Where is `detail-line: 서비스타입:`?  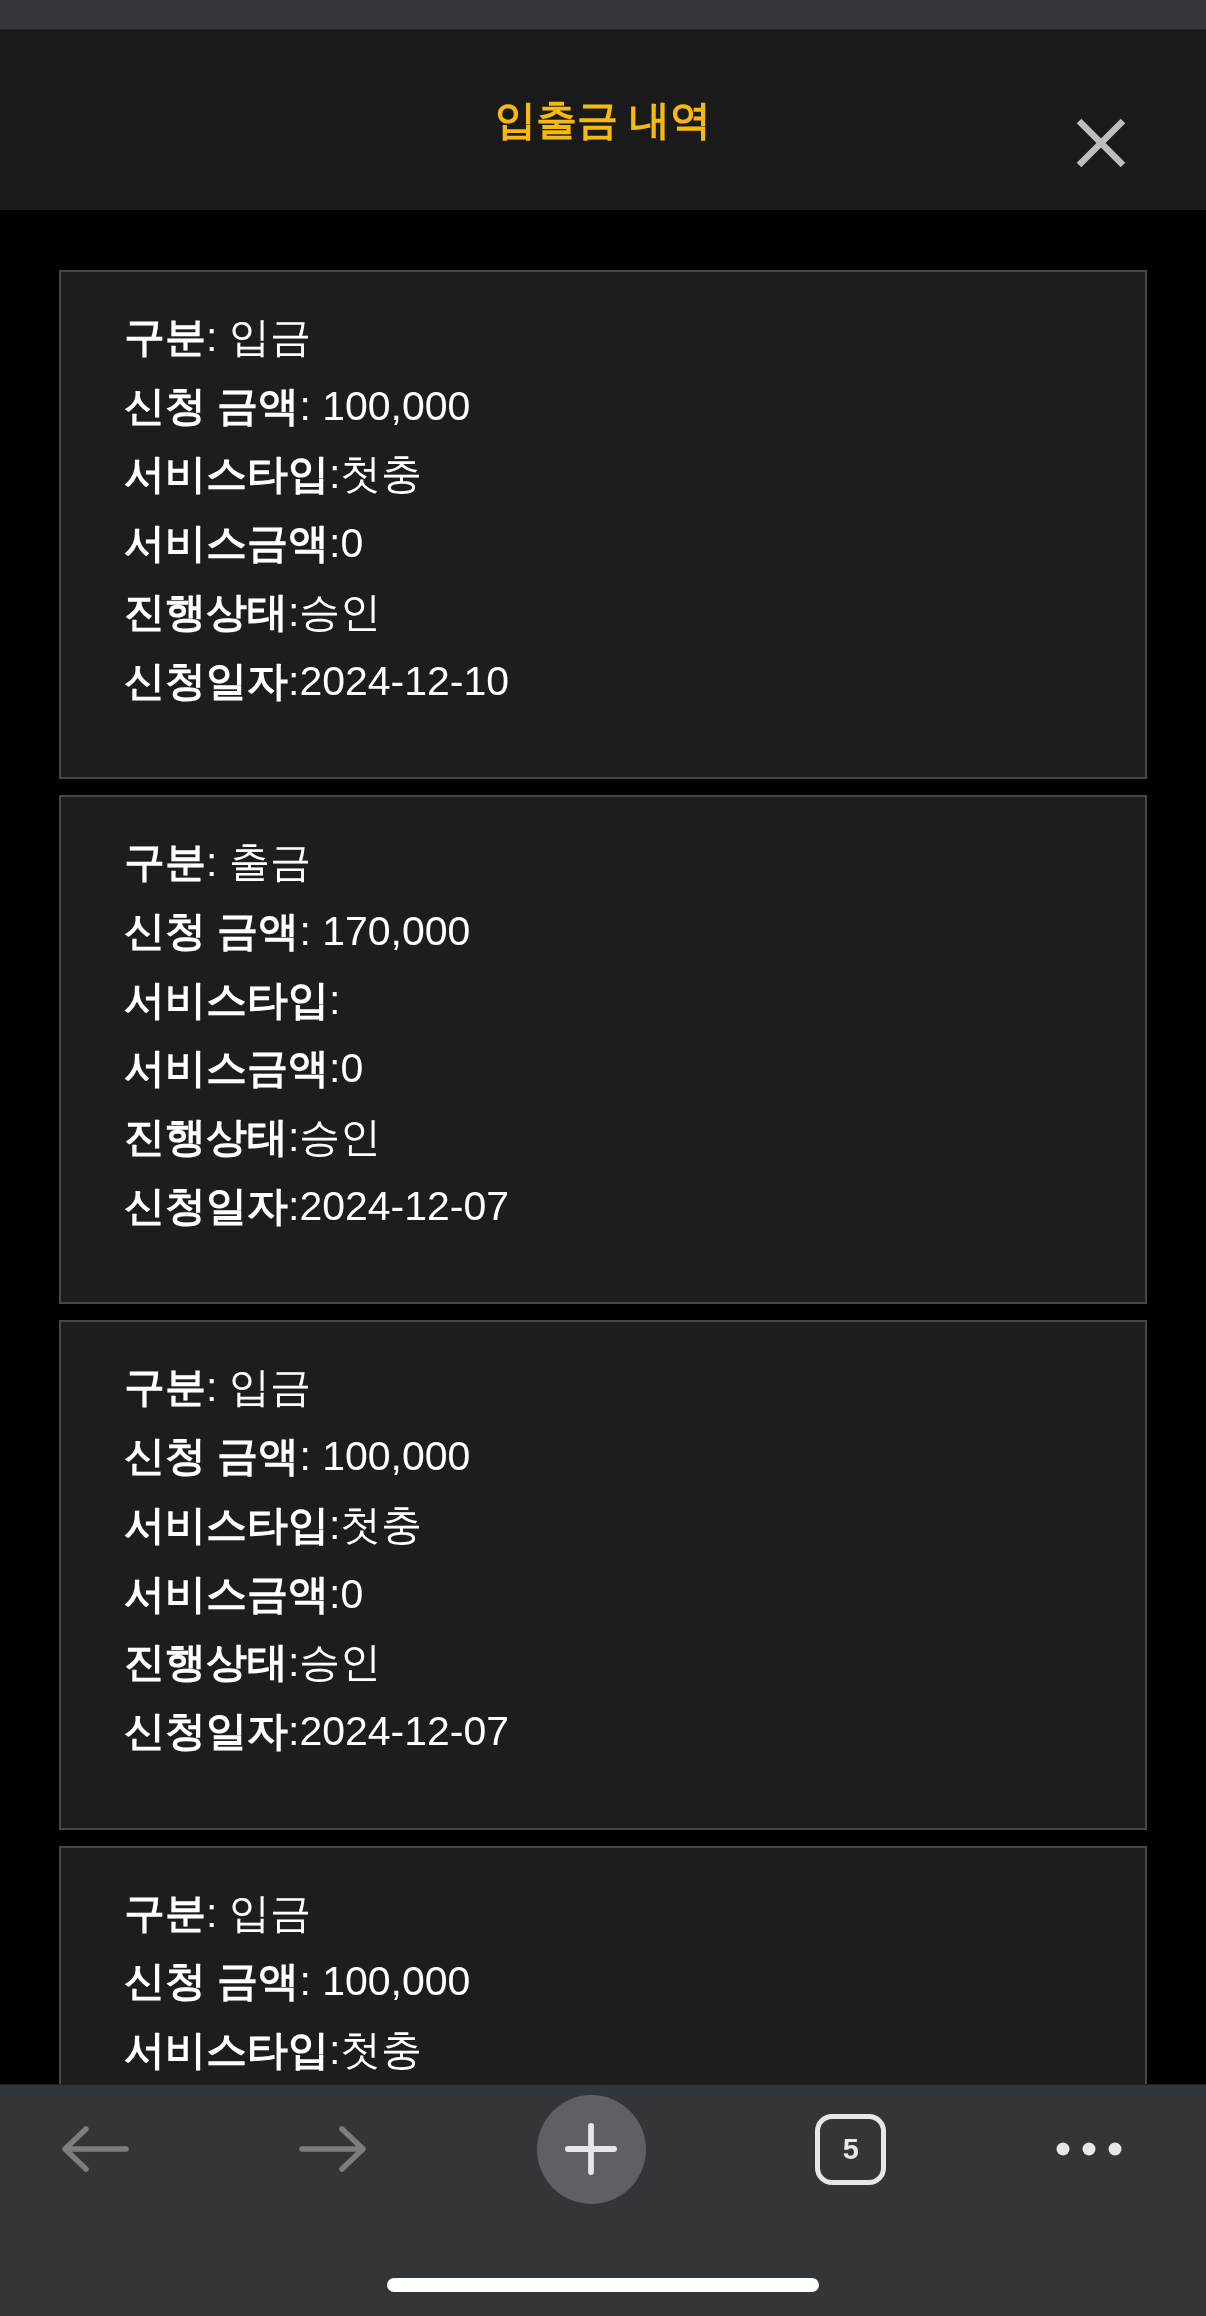
detail-line: 서비스타입: is located at coordinates (233, 1000).